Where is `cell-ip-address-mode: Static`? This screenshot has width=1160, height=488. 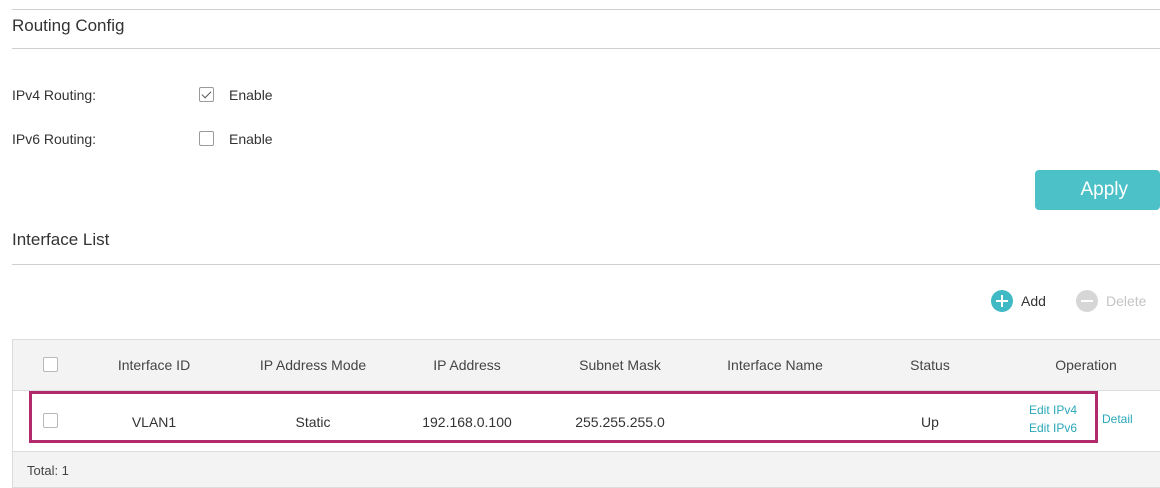
cell-ip-address-mode: Static is located at coordinates (313, 422).